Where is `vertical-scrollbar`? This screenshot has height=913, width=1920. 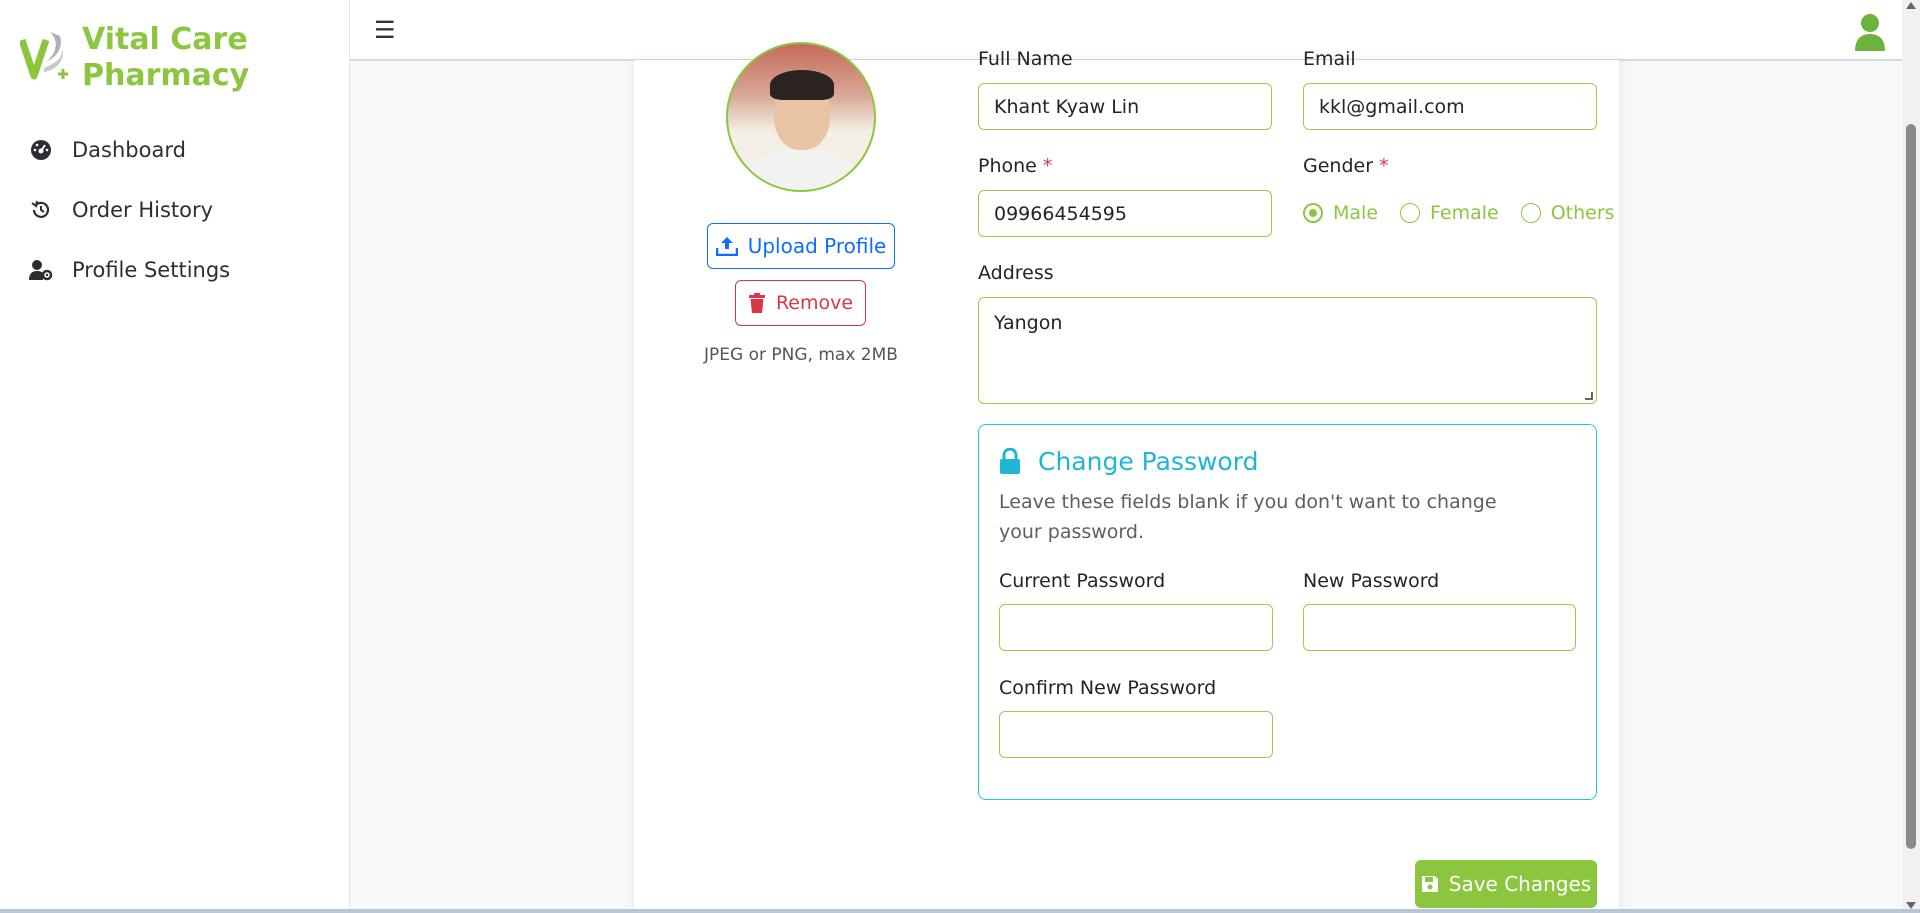 vertical-scrollbar is located at coordinates (1911, 456).